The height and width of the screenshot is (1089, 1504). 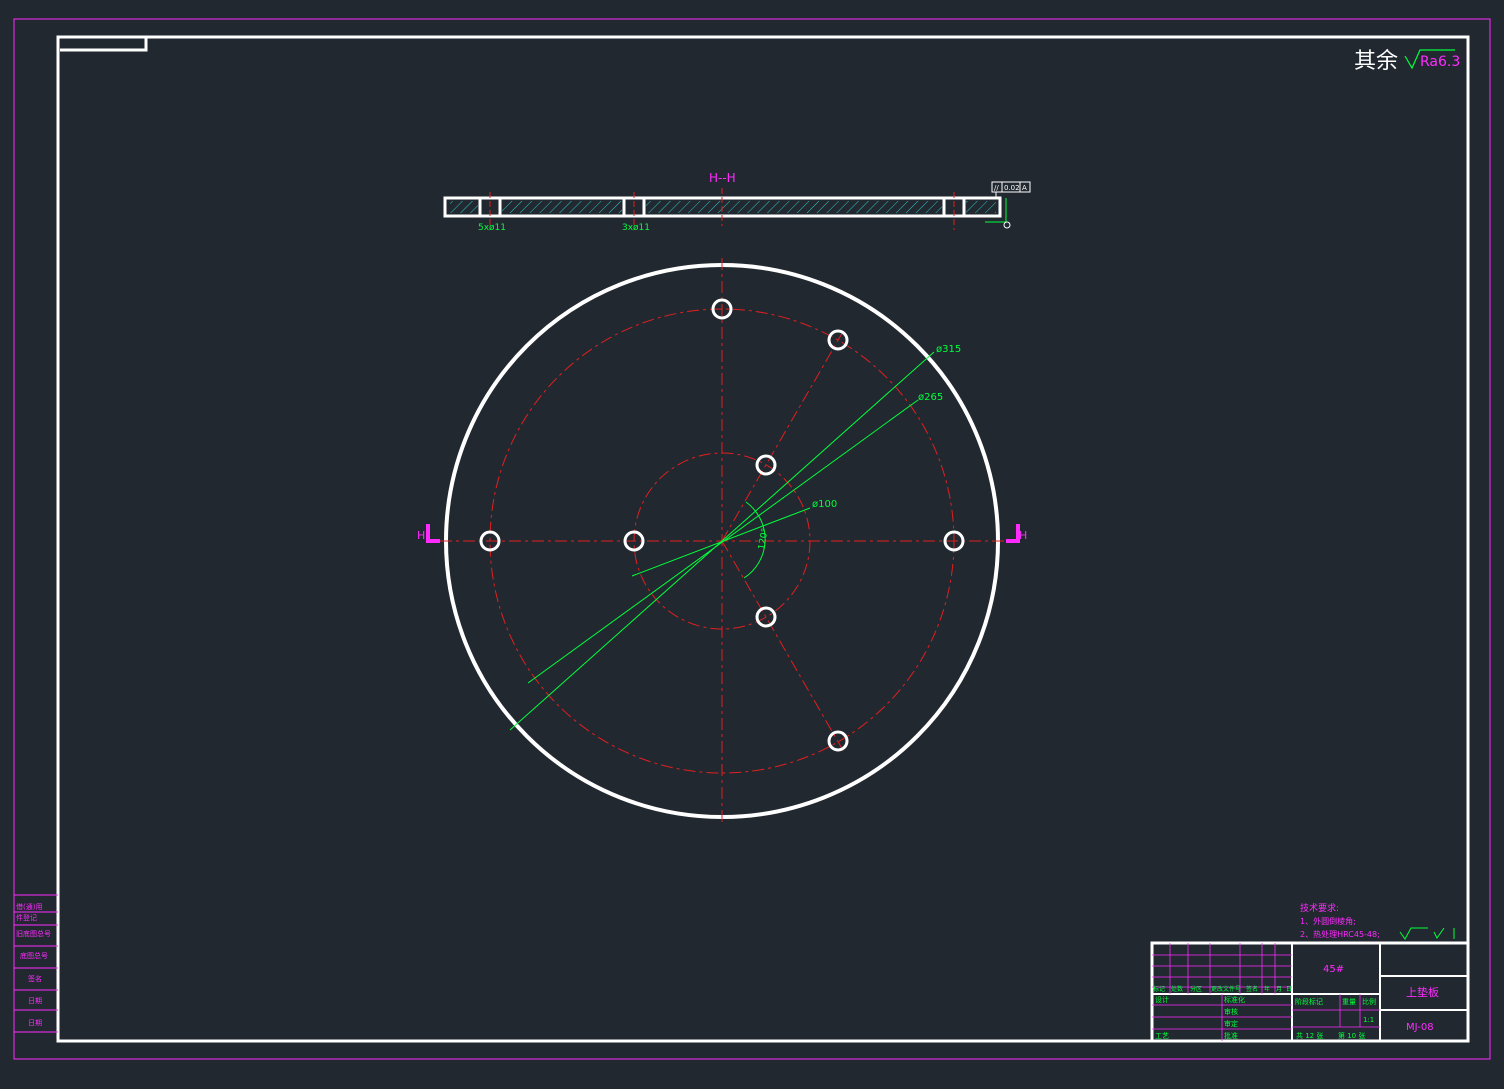 I want to click on datum-icon, so click(x=1007, y=225).